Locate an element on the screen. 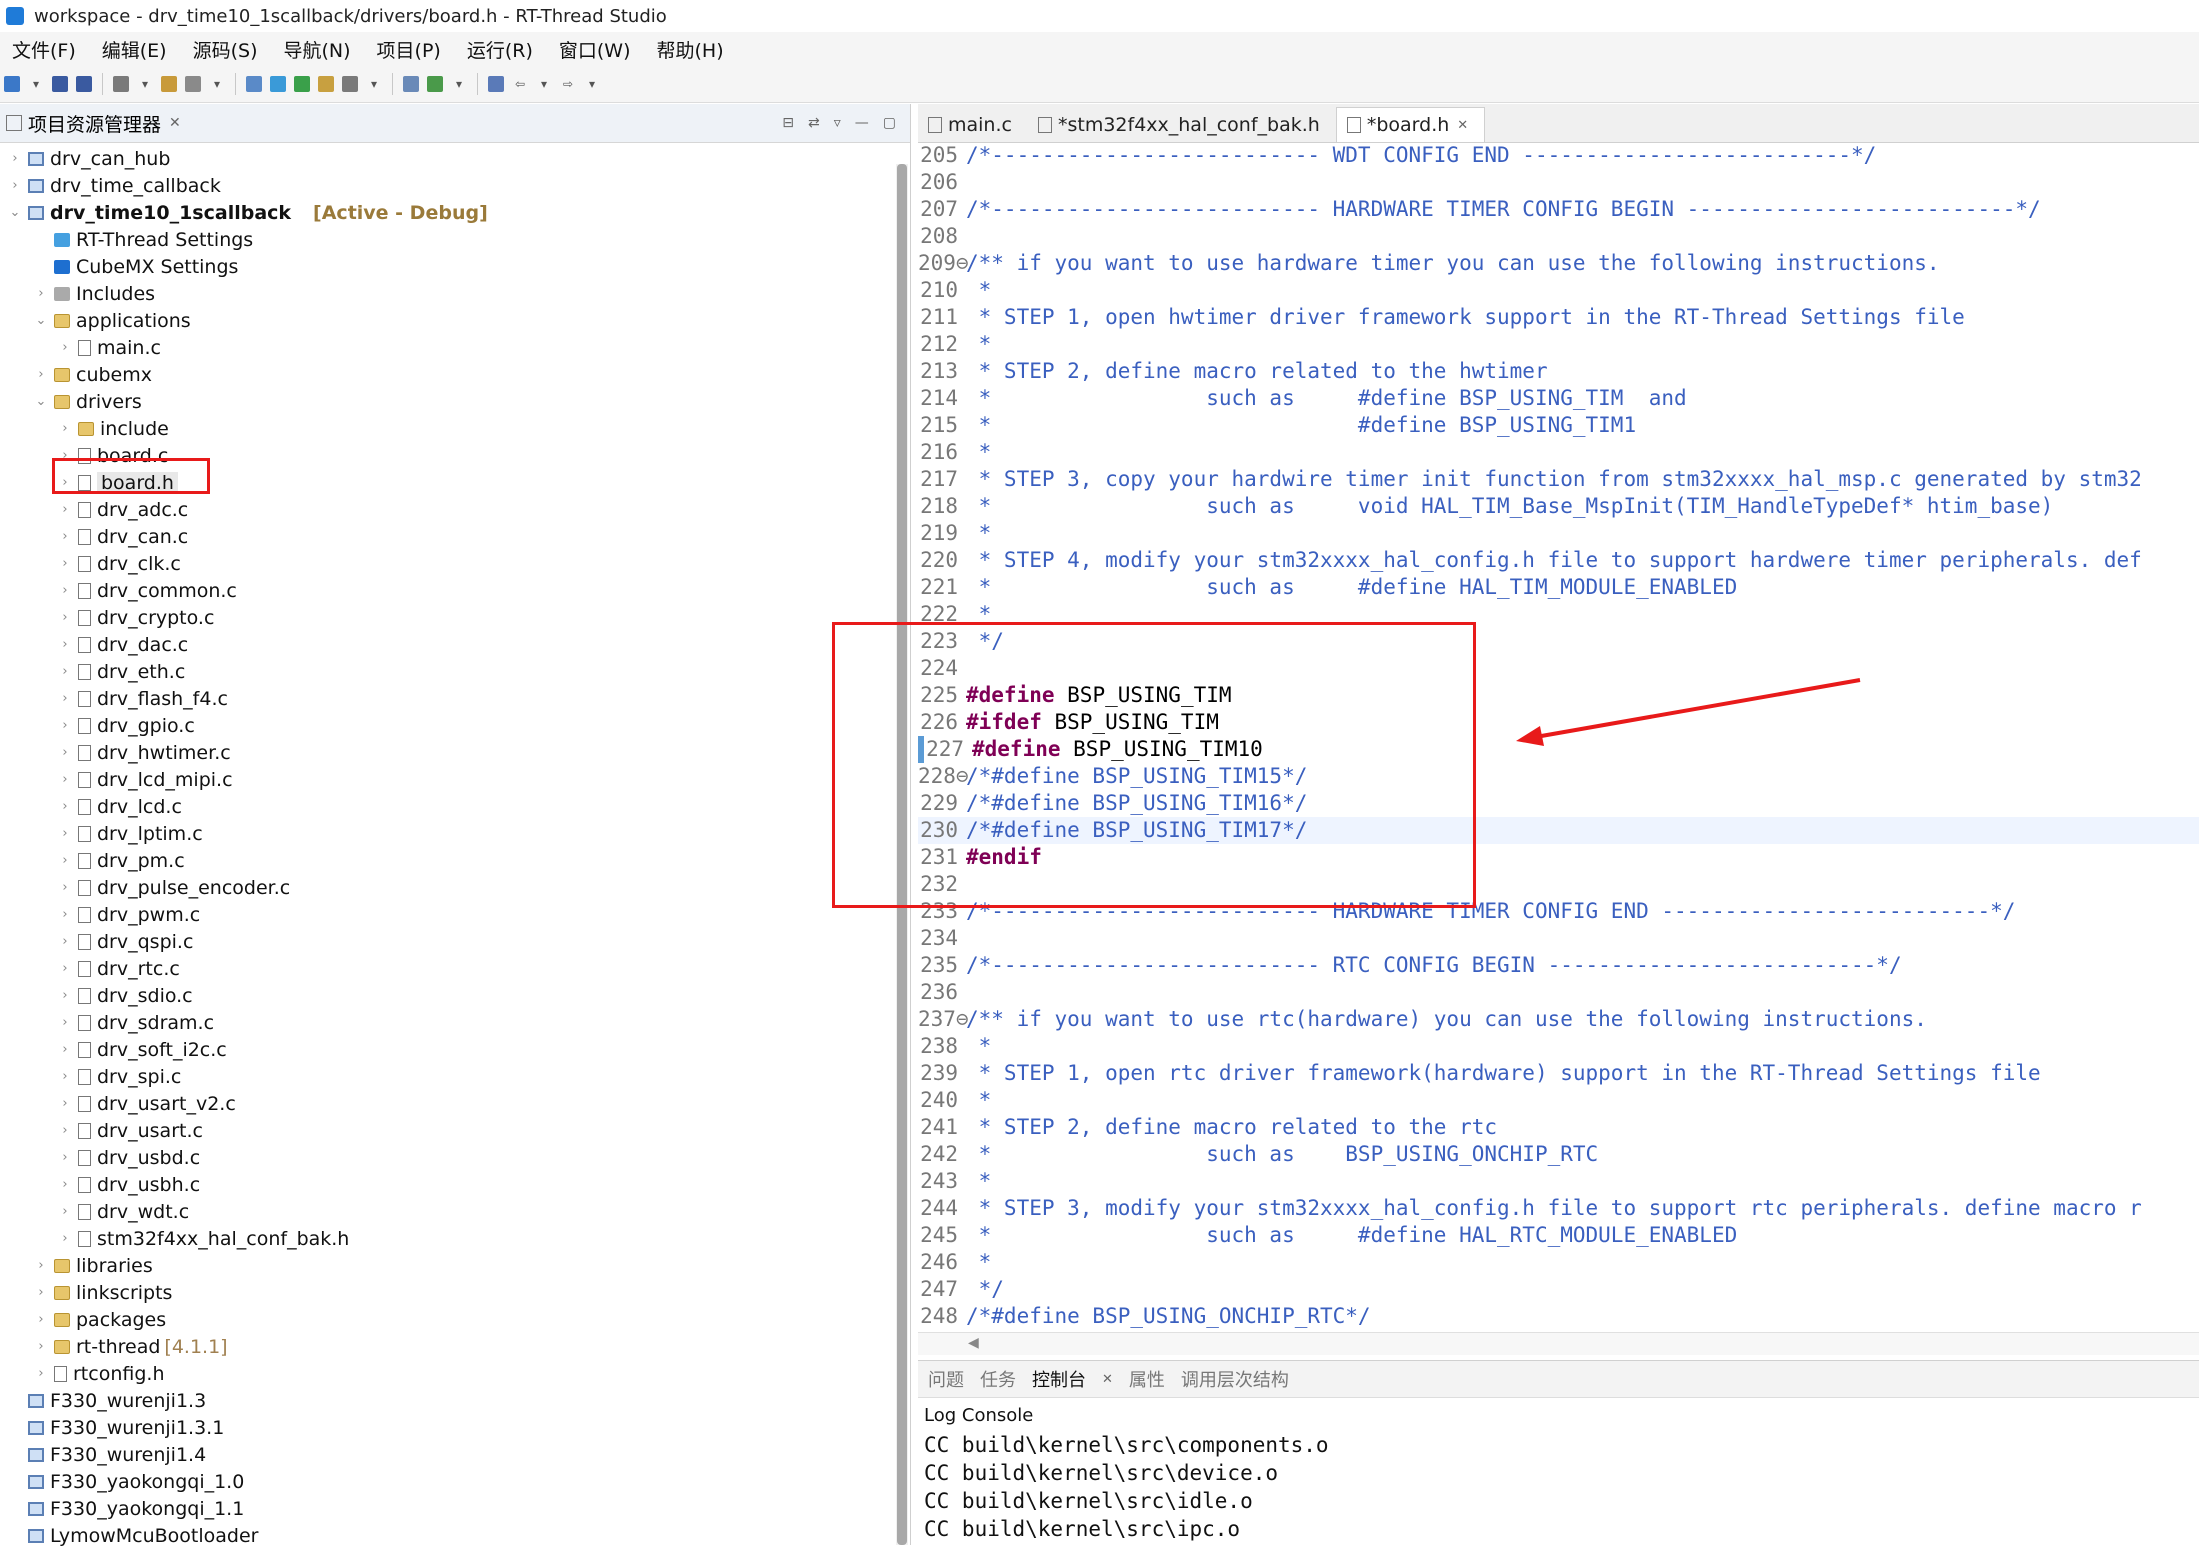  tree-item: › main.c is located at coordinates (109, 347).